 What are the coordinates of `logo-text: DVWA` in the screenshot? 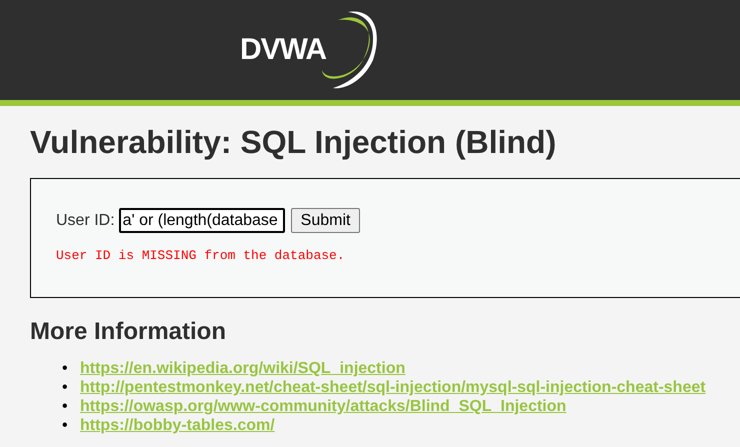 It's located at (283, 50).